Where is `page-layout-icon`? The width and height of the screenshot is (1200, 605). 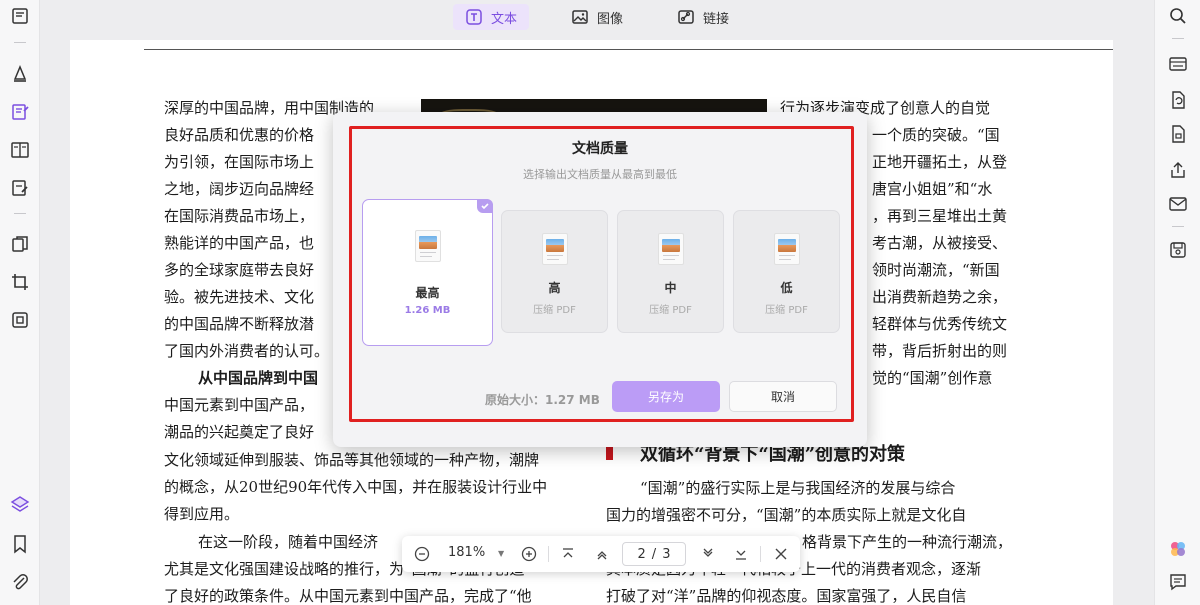
page-layout-icon is located at coordinates (20, 150).